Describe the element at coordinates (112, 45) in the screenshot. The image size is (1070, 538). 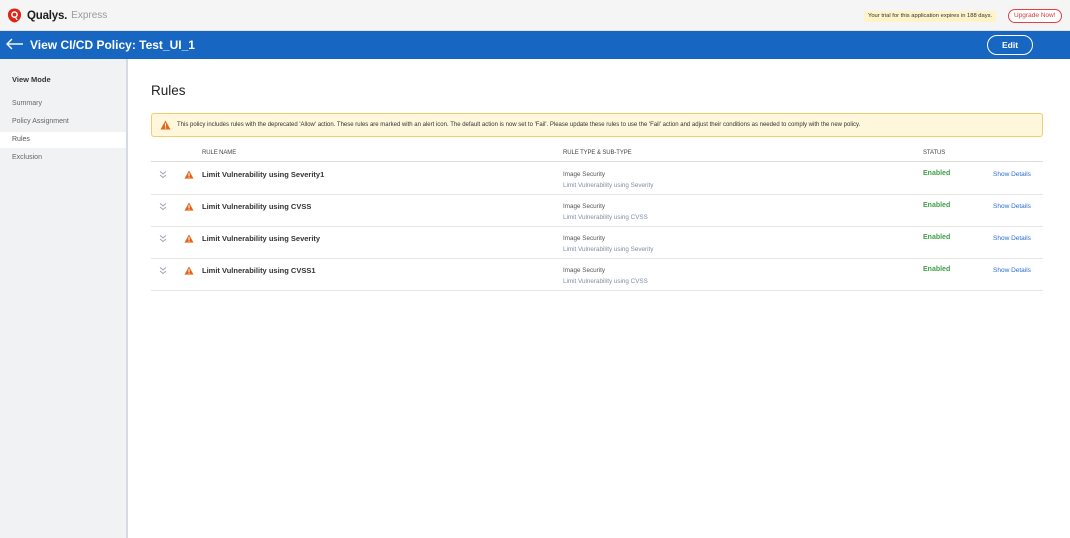
I see `page-title: View CI/CD Policy: Test_UI_1` at that location.